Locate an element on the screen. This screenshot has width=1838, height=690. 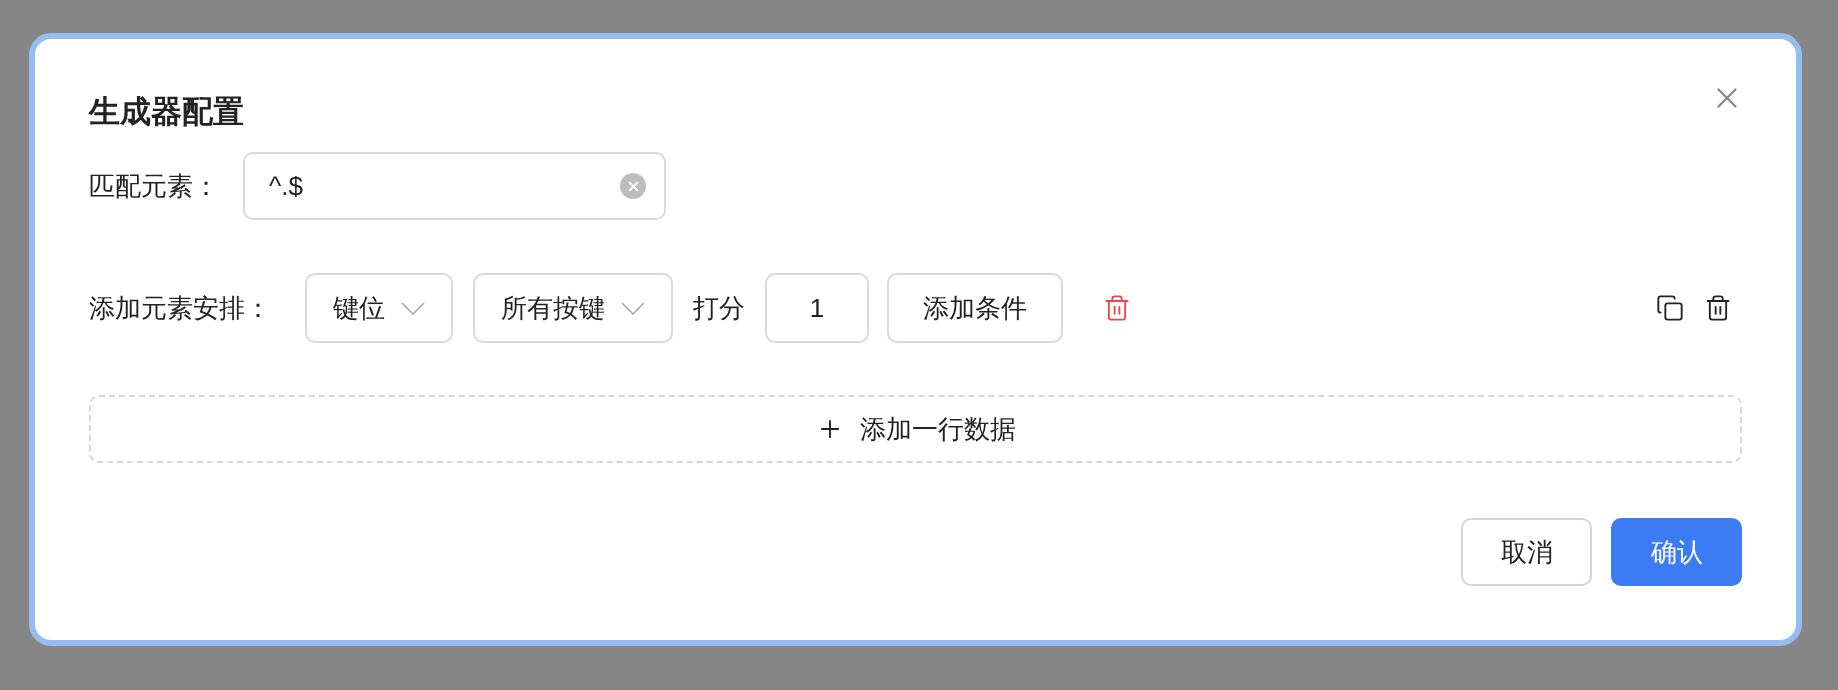
confirm-button: 确认 is located at coordinates (1676, 552).